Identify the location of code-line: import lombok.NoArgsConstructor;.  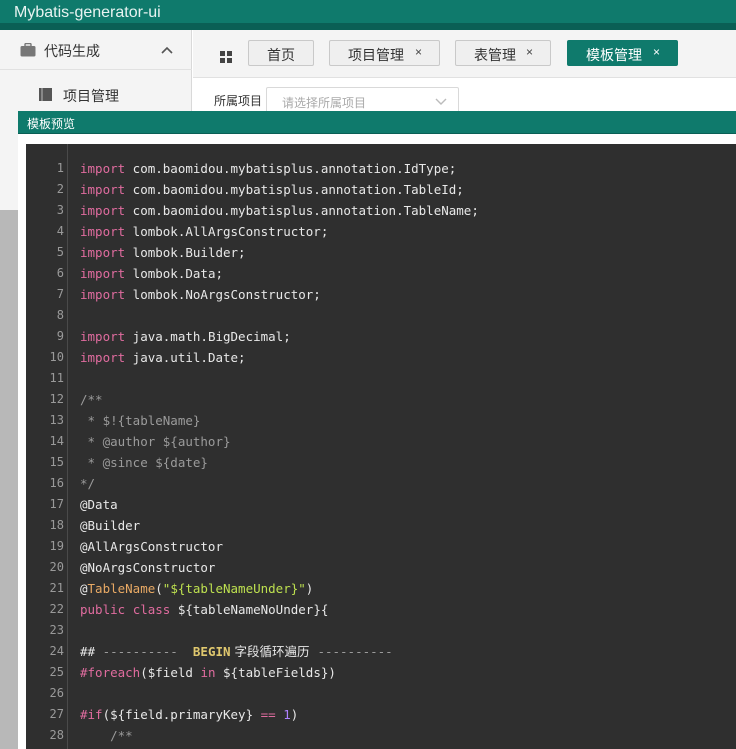
(200, 294).